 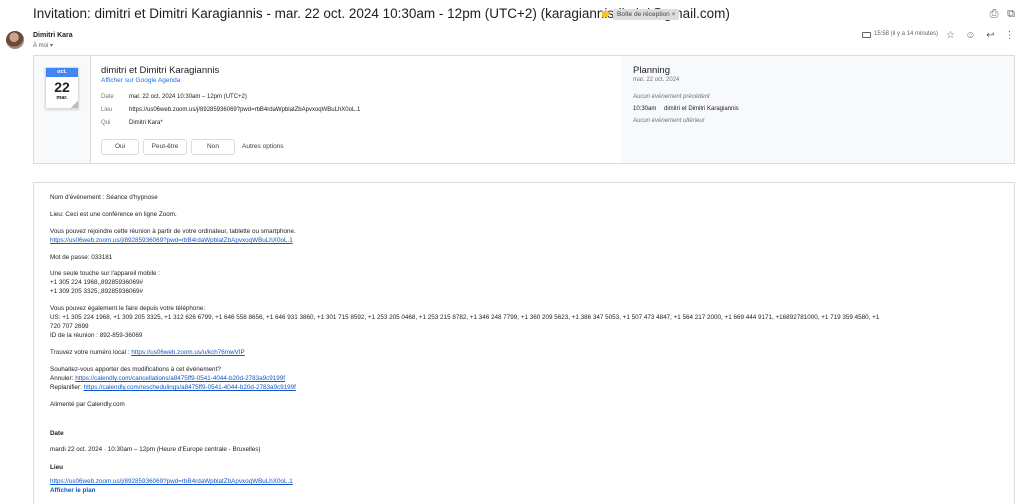 What do you see at coordinates (188, 97) in the screenshot?
I see `date-value: mar. 22 oct. 2024 10:30am – 12pm (UTC+2)` at bounding box center [188, 97].